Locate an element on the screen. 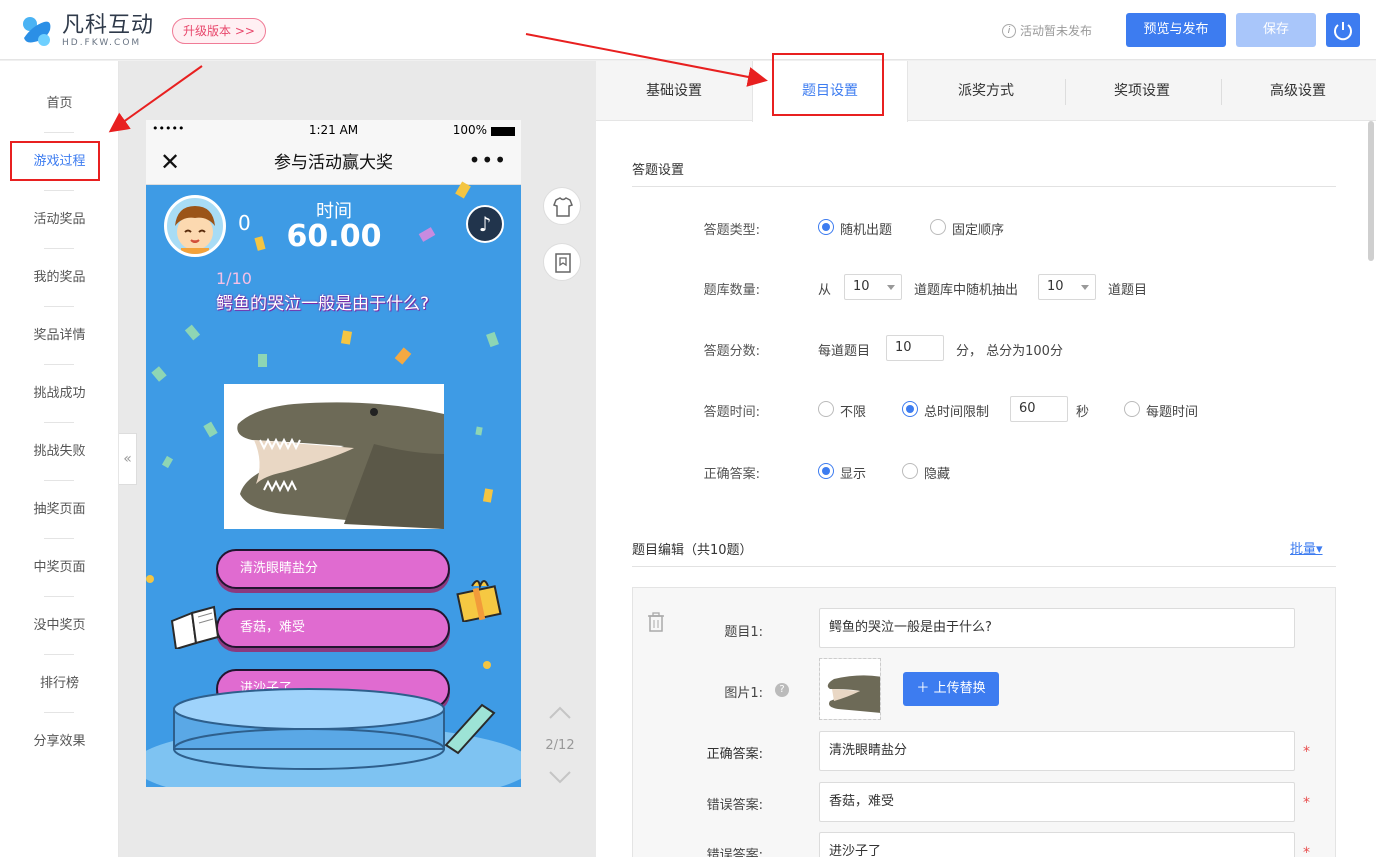 This screenshot has height=857, width=1376. annotation-highlight-sidebar is located at coordinates (55, 161).